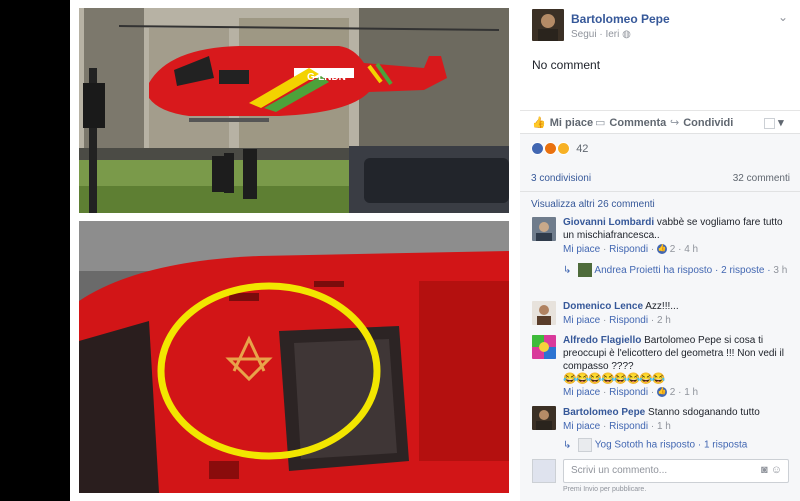 This screenshot has height=501, width=800. I want to click on comment-label: Commenta, so click(638, 123).